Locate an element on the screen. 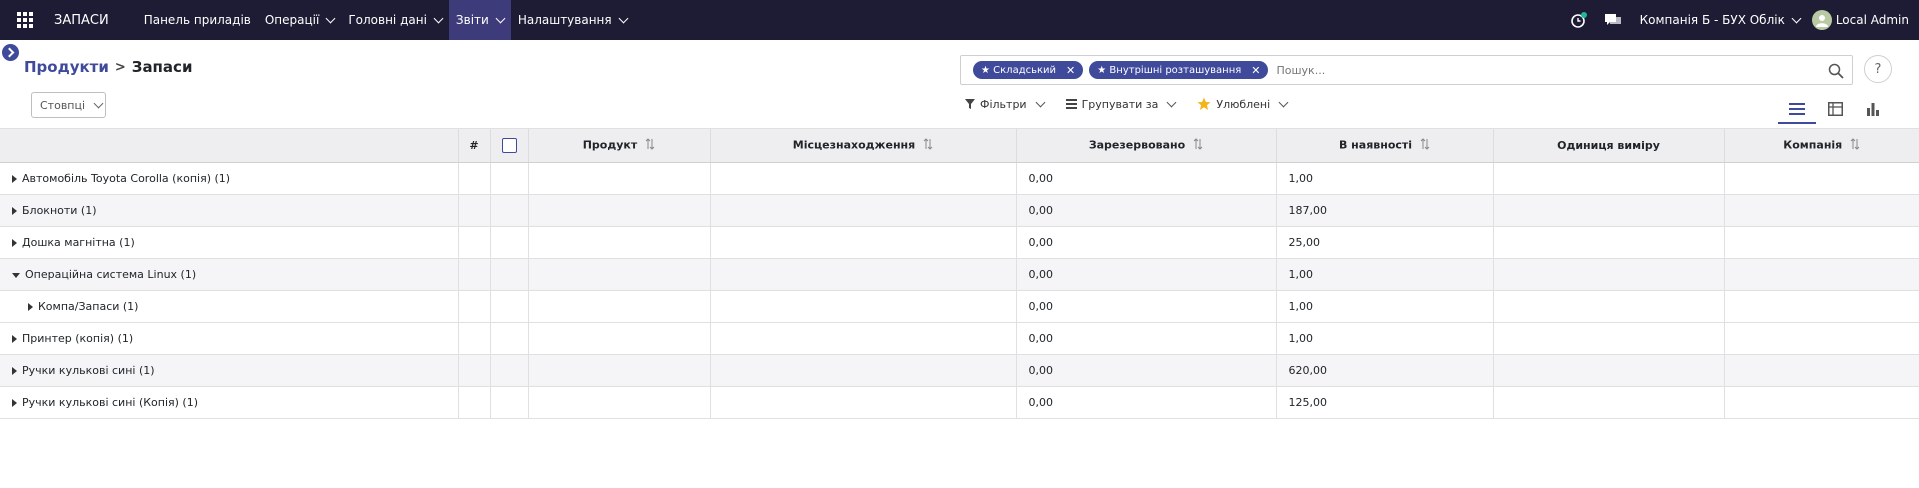 The width and height of the screenshot is (1919, 488). group-label-cell: Ручки кулькові сині (1) is located at coordinates (229, 370).